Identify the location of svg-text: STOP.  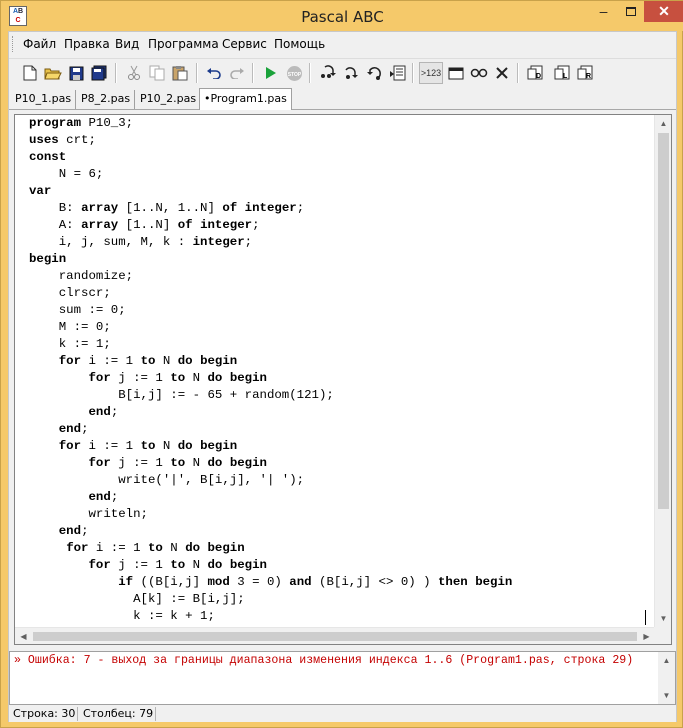
(294, 75).